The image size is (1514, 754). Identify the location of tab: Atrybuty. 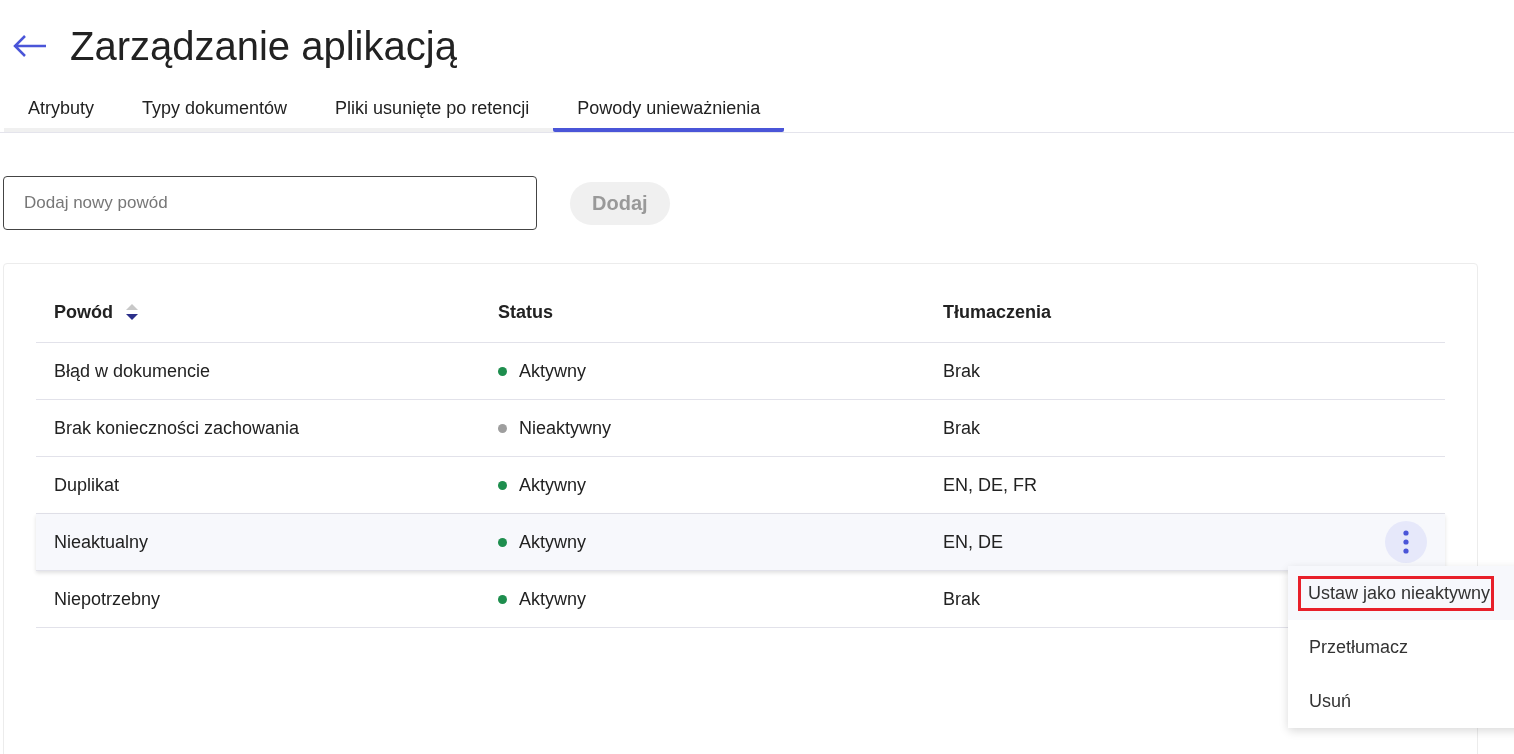
(61, 111).